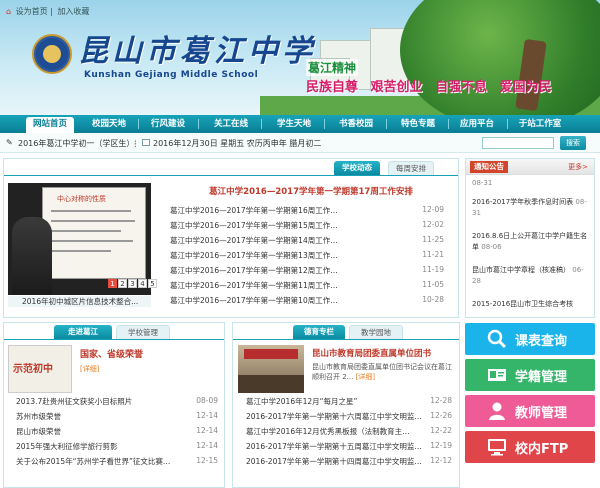 The width and height of the screenshot is (600, 488). I want to click on notice-text: 2015-2016昆山市卫生综合考核, so click(523, 304).